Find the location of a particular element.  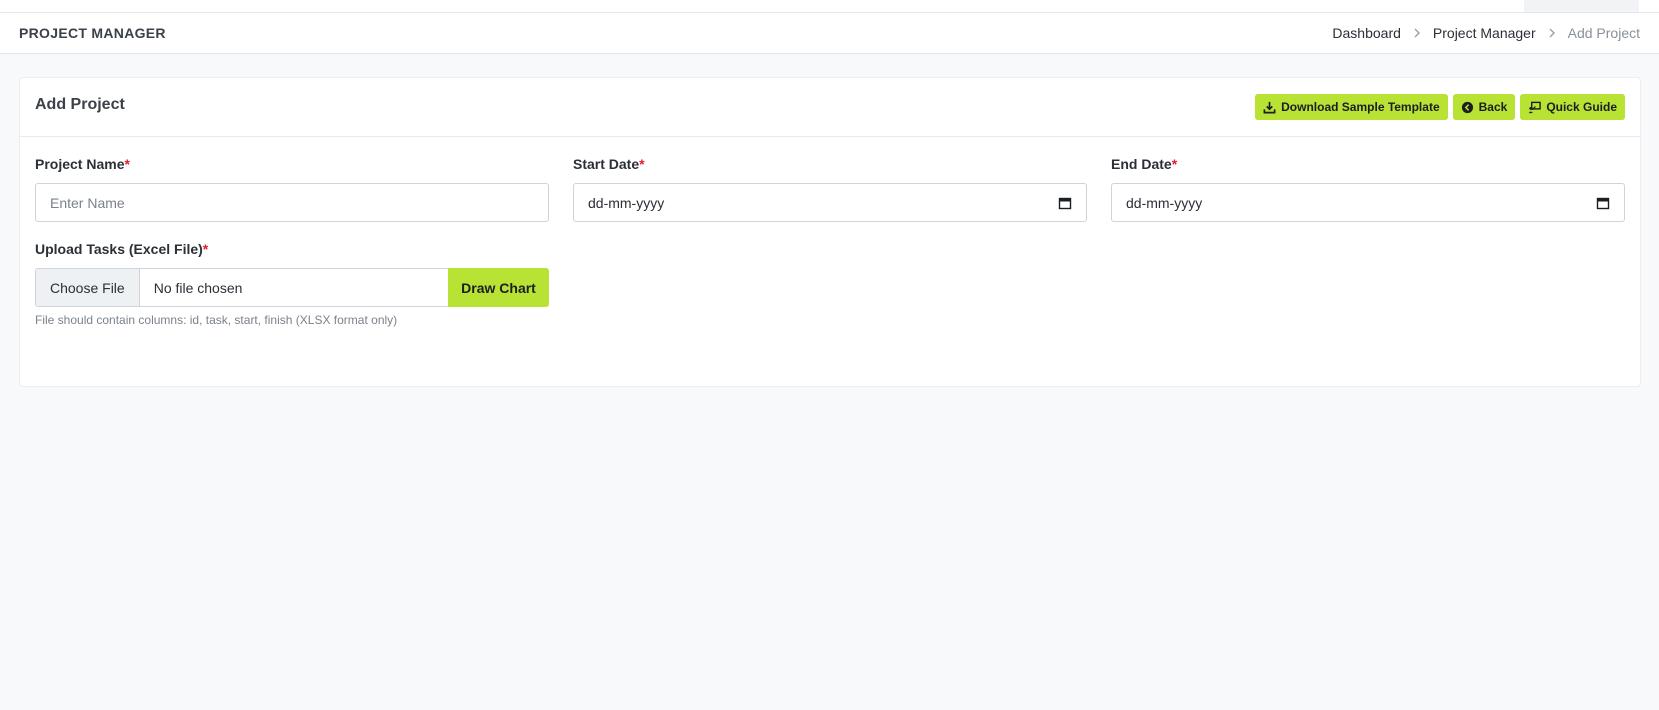

start-date-input: dd-mm-yyyy is located at coordinates (830, 202).